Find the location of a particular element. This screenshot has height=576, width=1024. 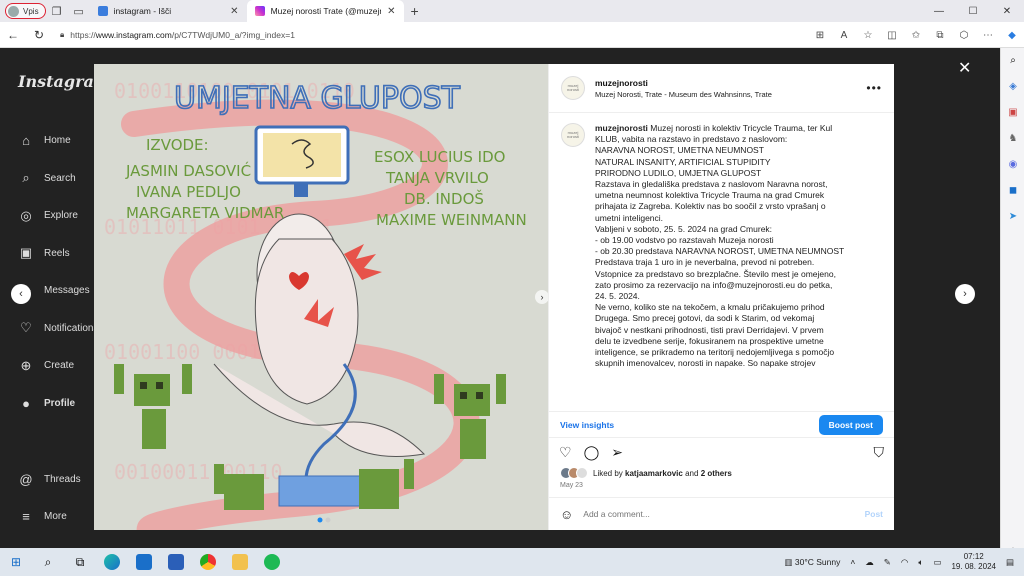

liked-by-user: katjaamarkovic is located at coordinates (654, 473).